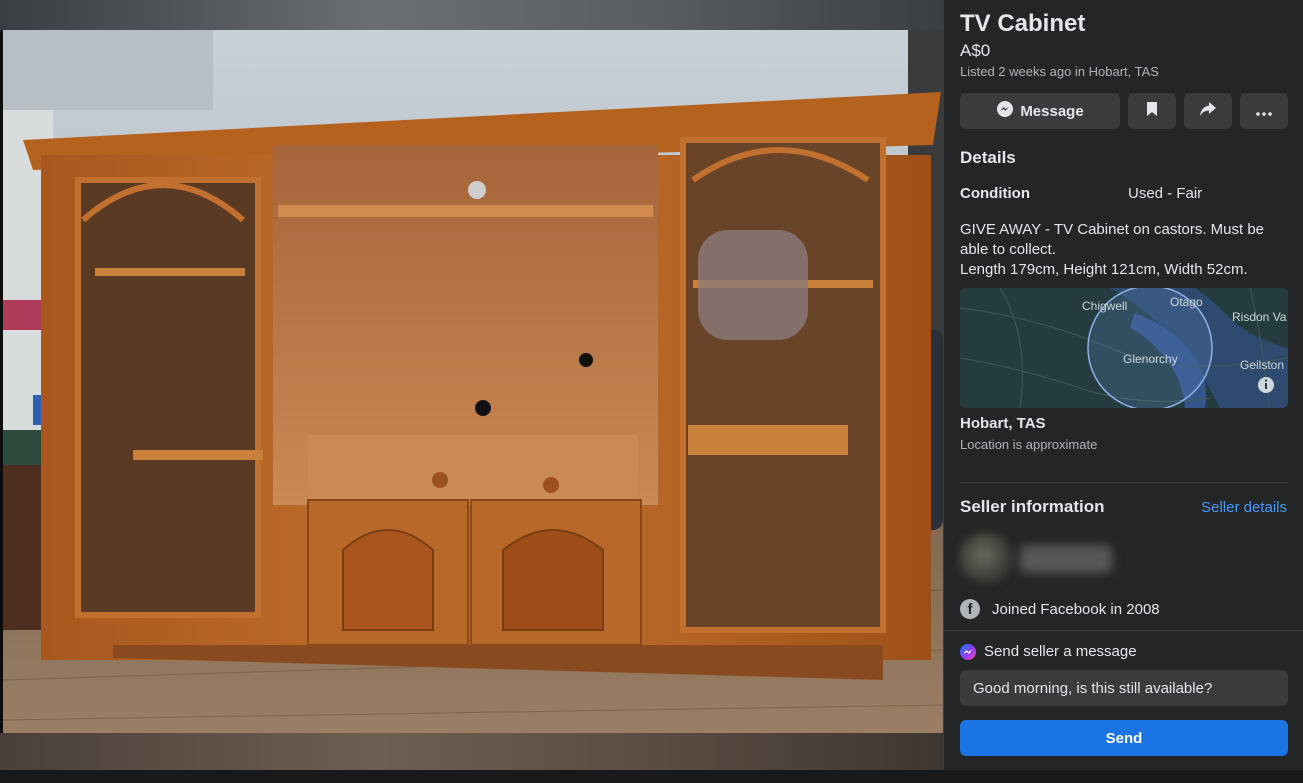  I want to click on photo-blur-background-bottom, so click(471, 751).